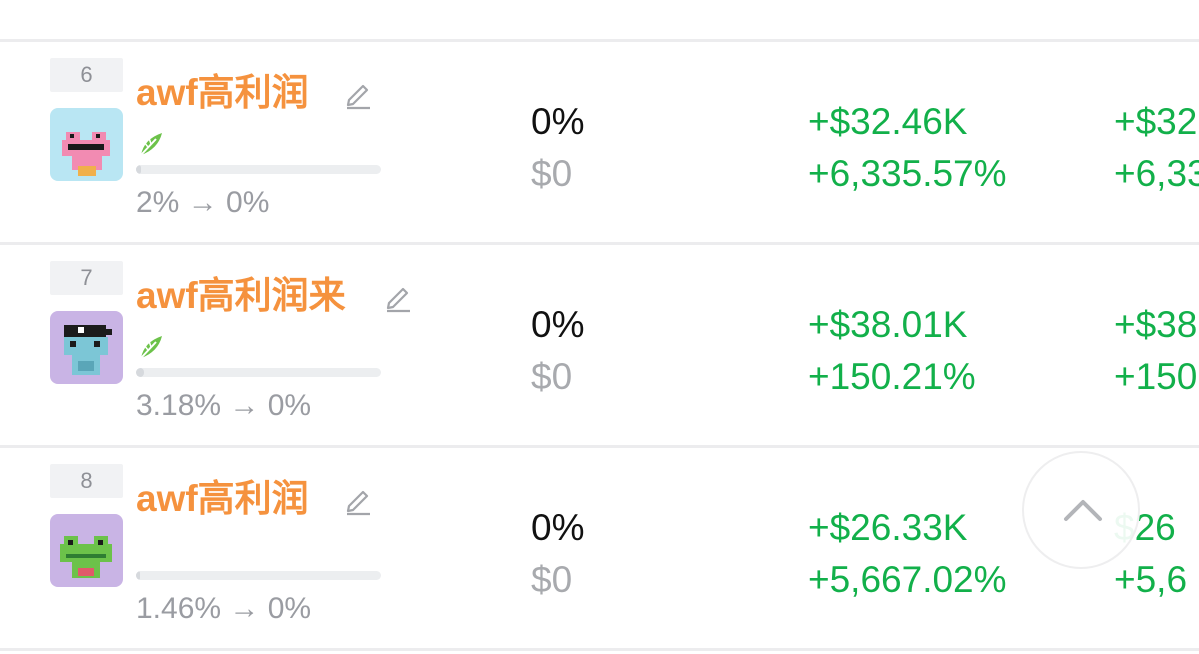 The width and height of the screenshot is (1199, 654). I want to click on rank-badge: 7, so click(86, 278).